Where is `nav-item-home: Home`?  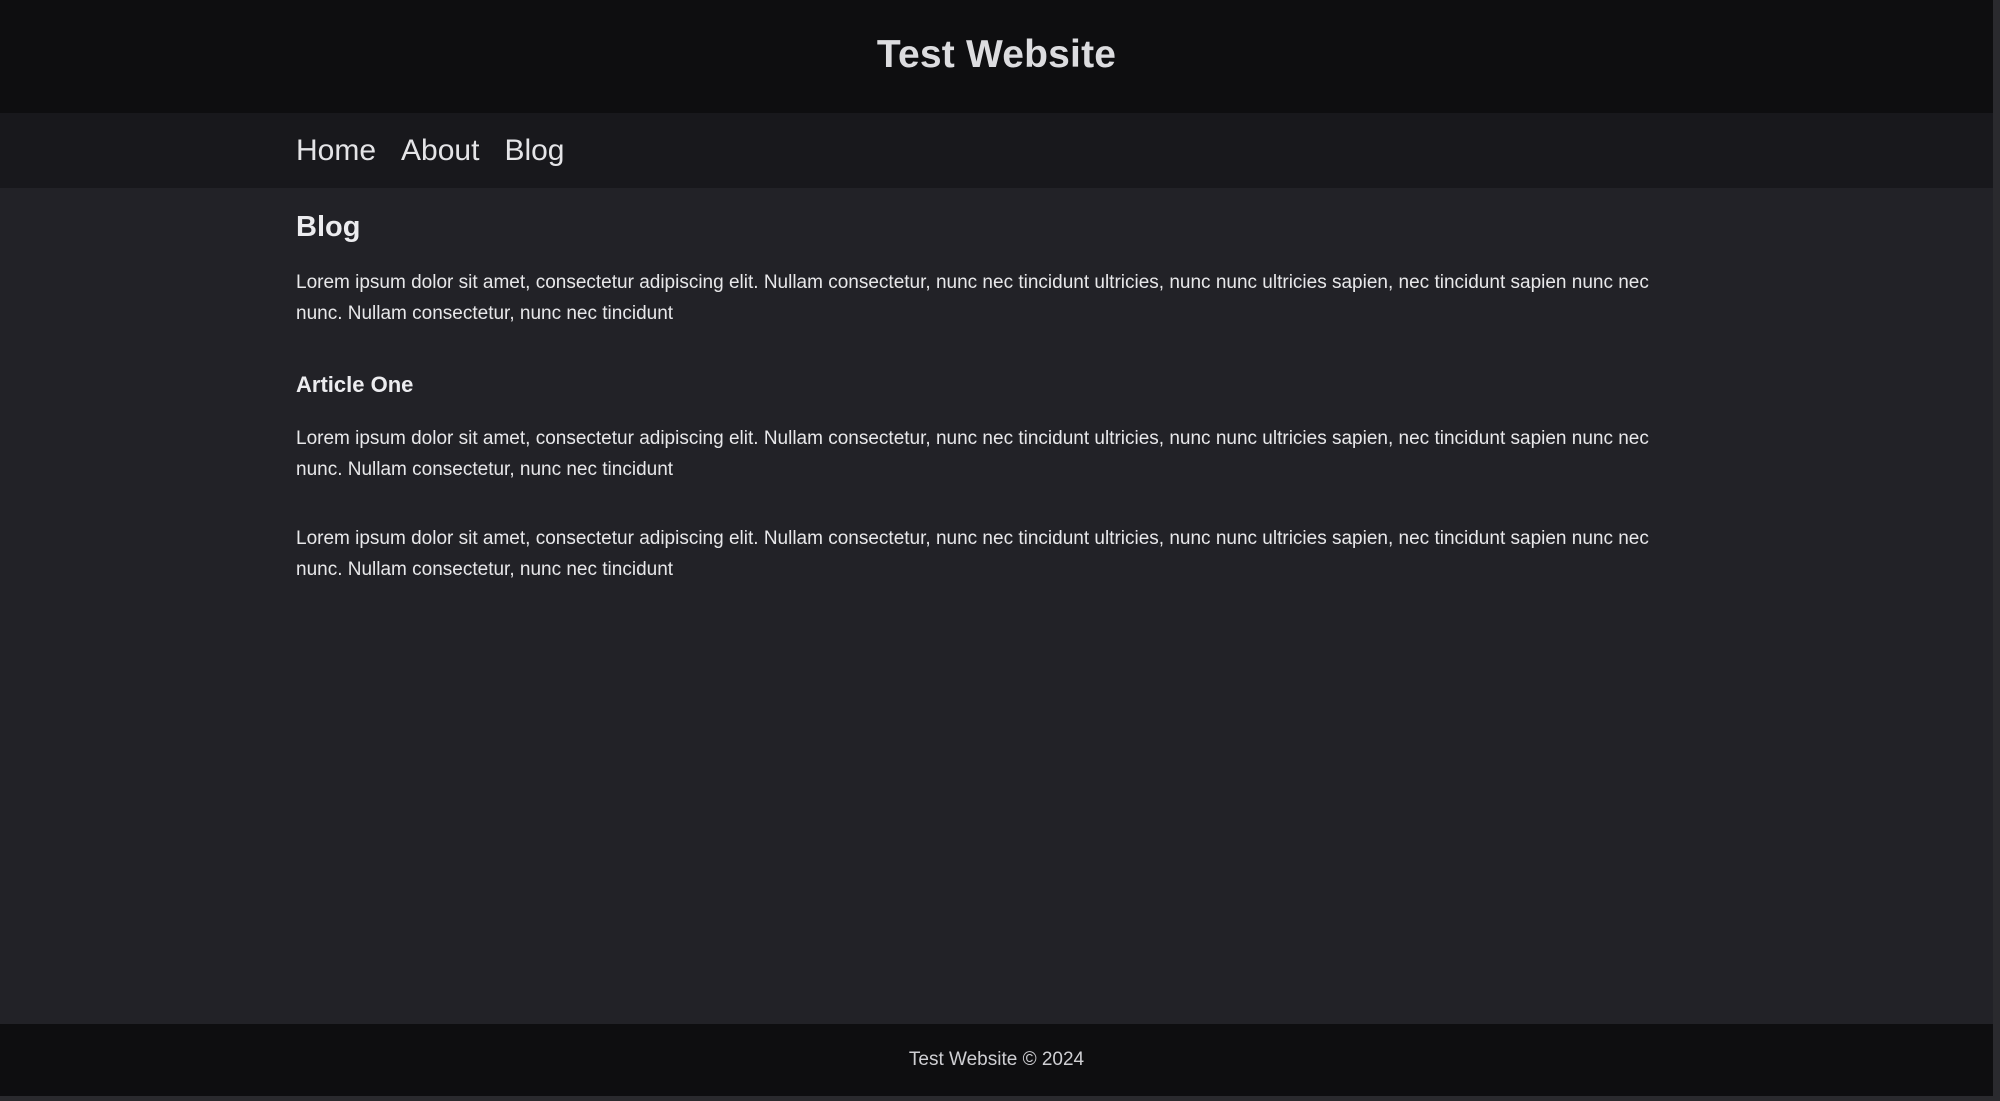 nav-item-home: Home is located at coordinates (336, 151).